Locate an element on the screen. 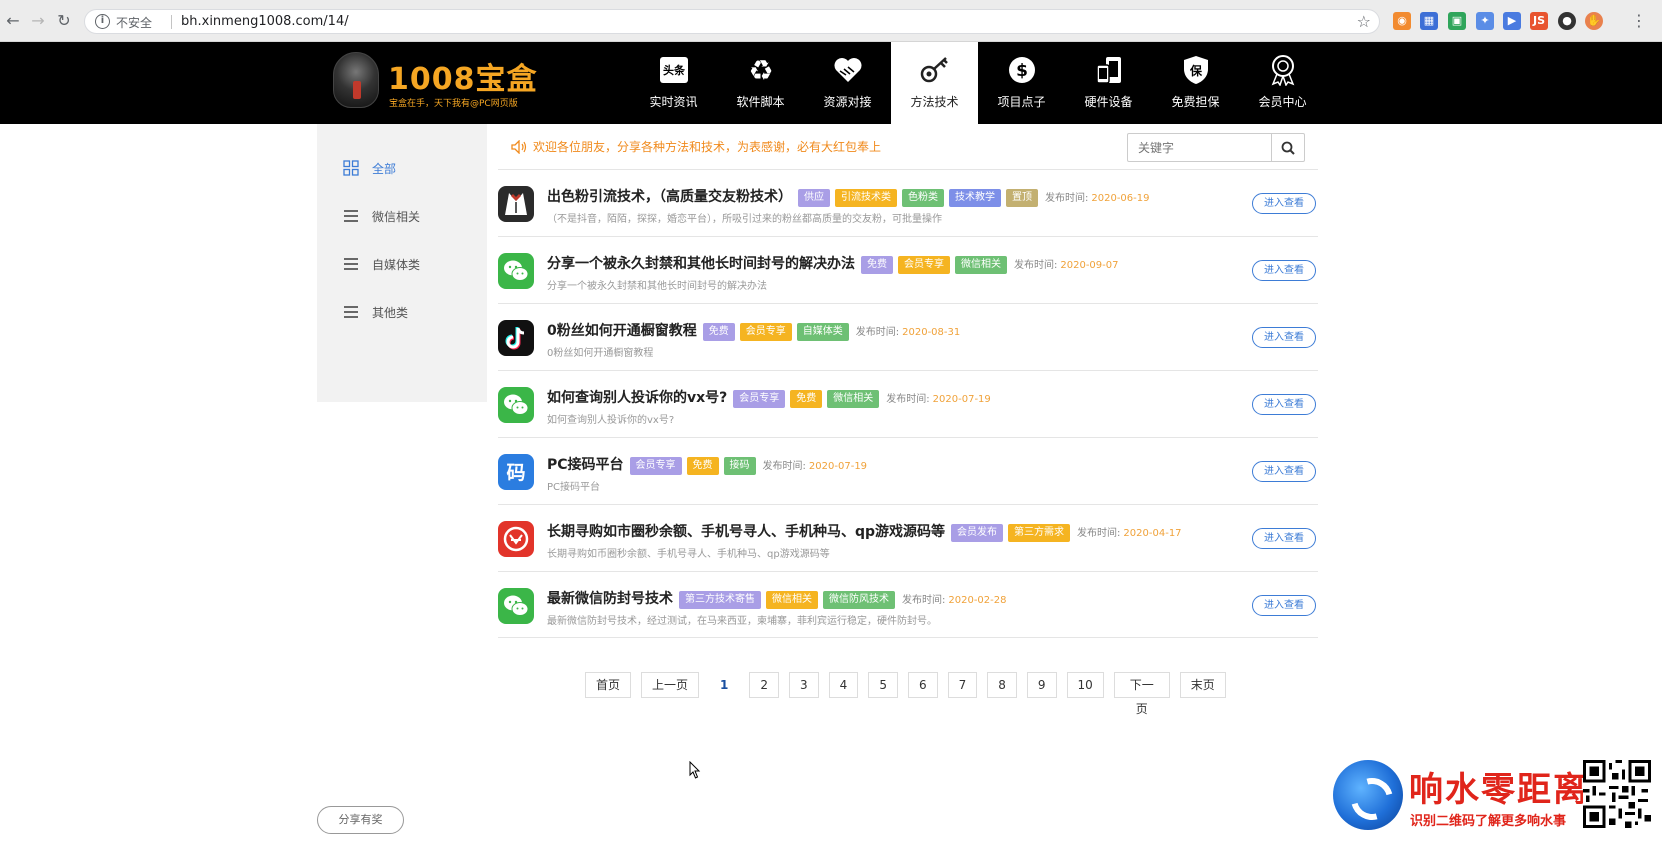 The height and width of the screenshot is (844, 1662). reload-icon: ↻ is located at coordinates (64, 21).